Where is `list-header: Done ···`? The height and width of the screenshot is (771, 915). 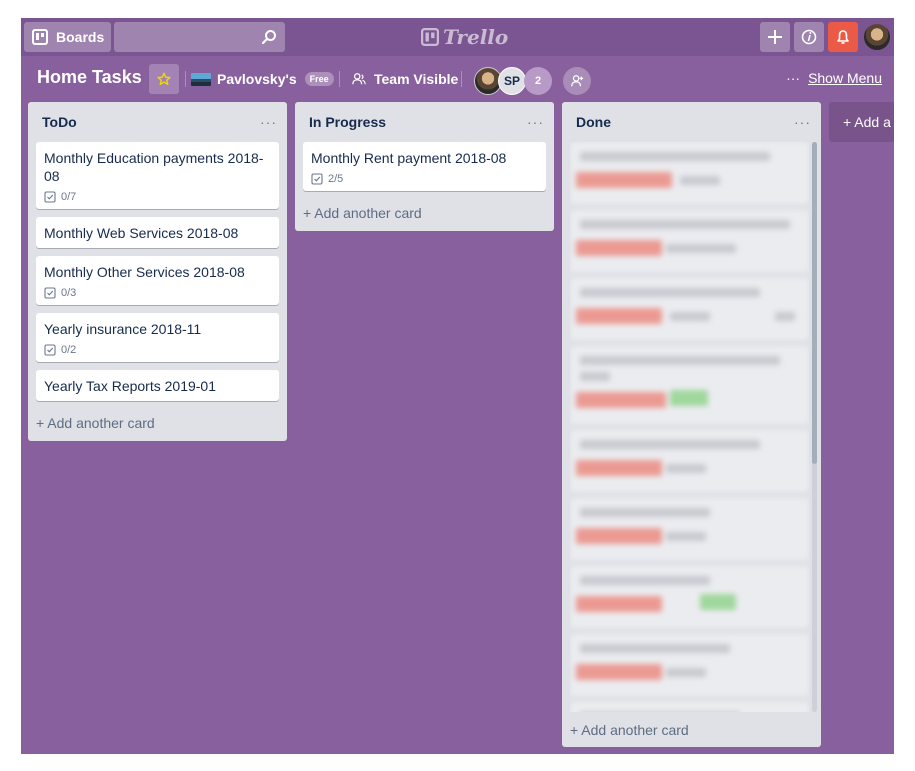 list-header: Done ··· is located at coordinates (691, 122).